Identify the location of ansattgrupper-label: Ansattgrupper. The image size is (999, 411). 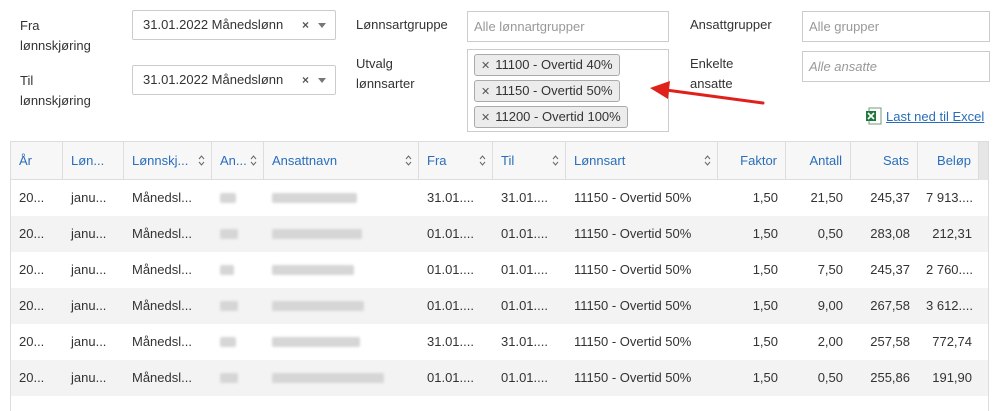
(731, 24).